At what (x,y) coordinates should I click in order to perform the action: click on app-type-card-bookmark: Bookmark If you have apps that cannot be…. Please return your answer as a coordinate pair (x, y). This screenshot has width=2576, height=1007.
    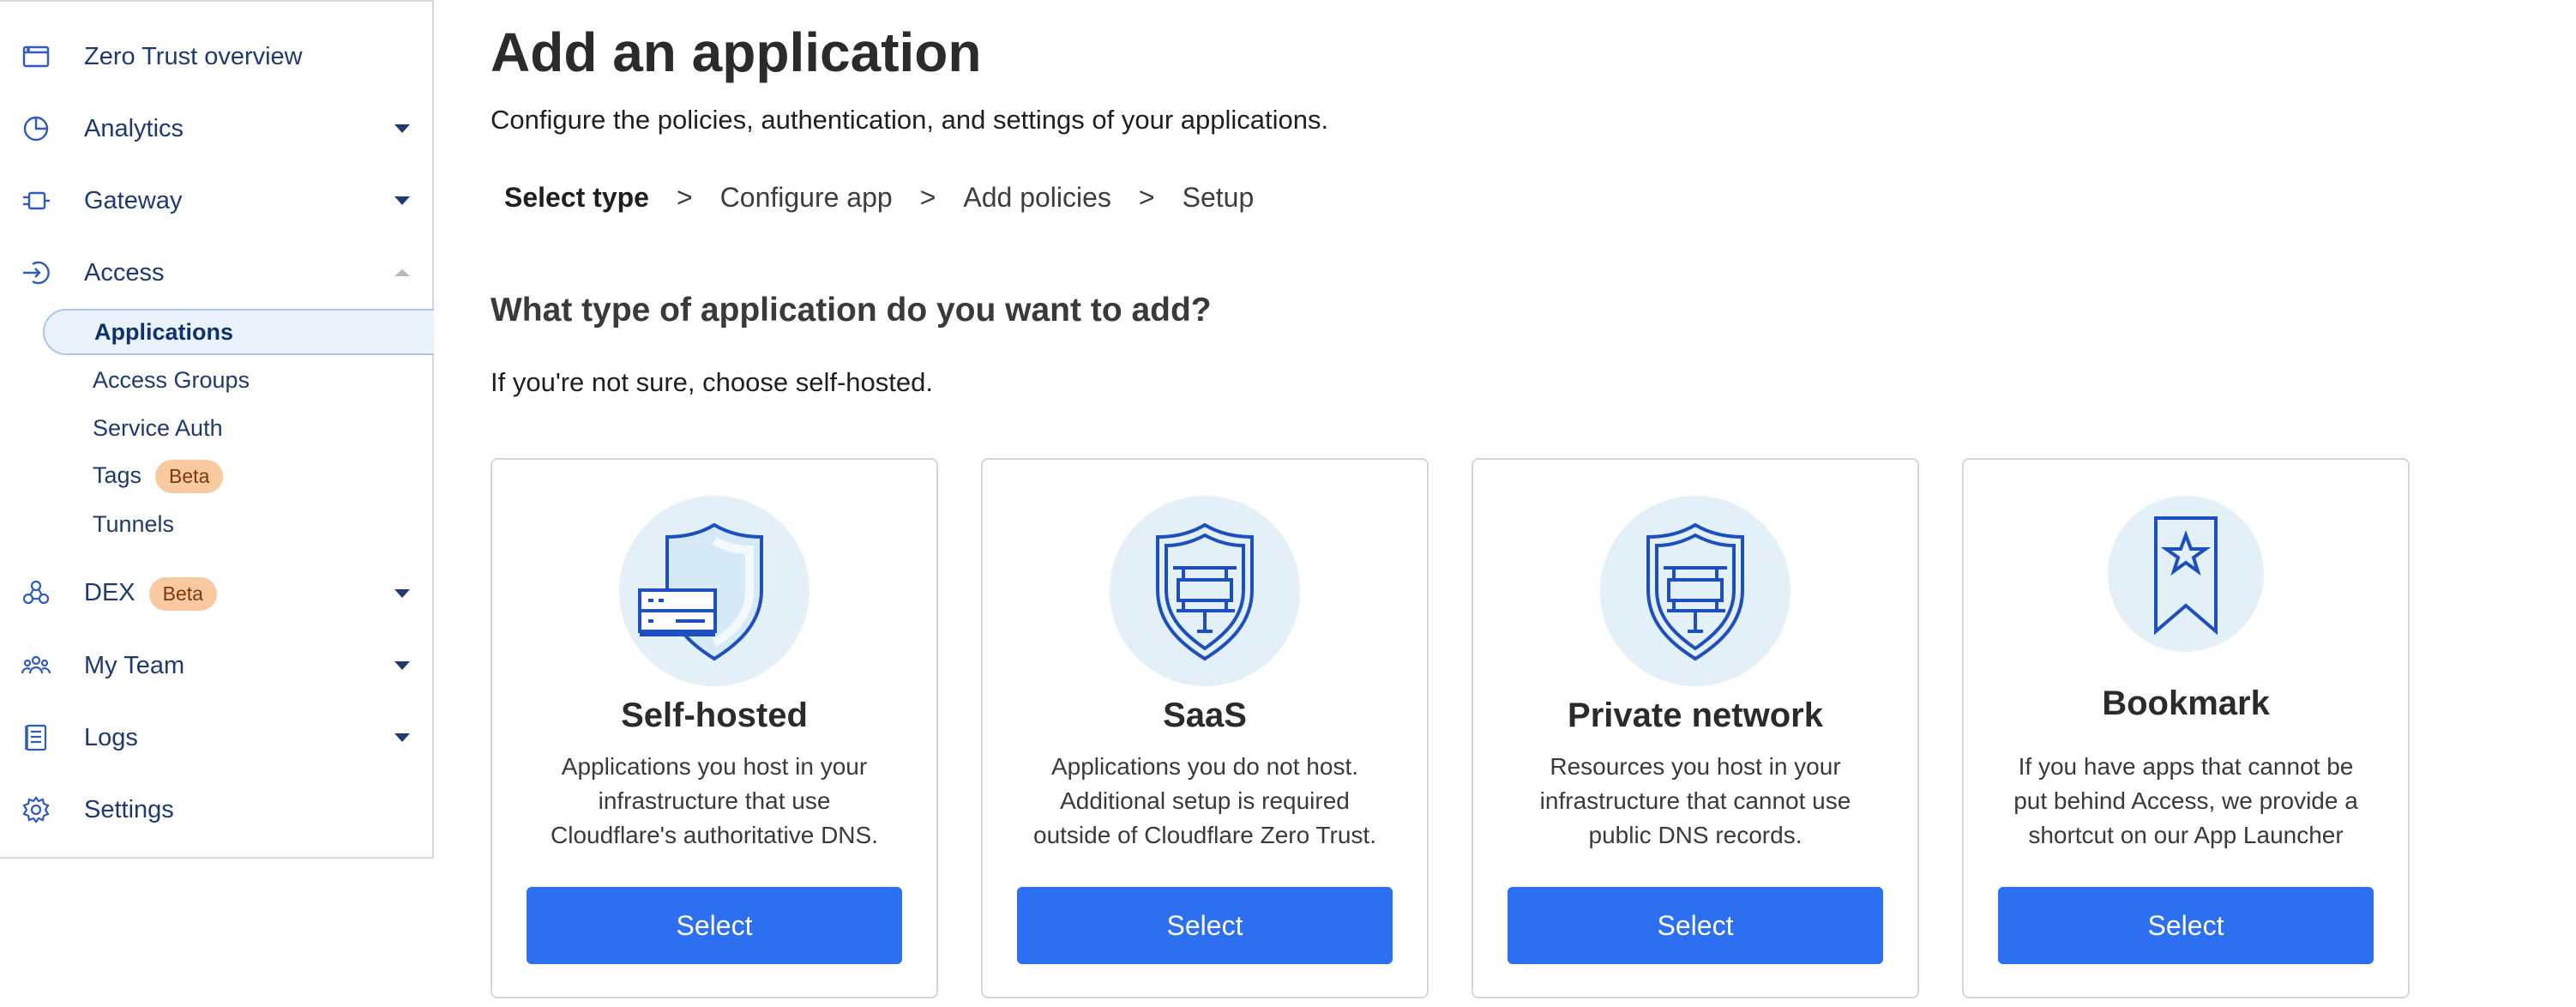
    Looking at the image, I should click on (2186, 728).